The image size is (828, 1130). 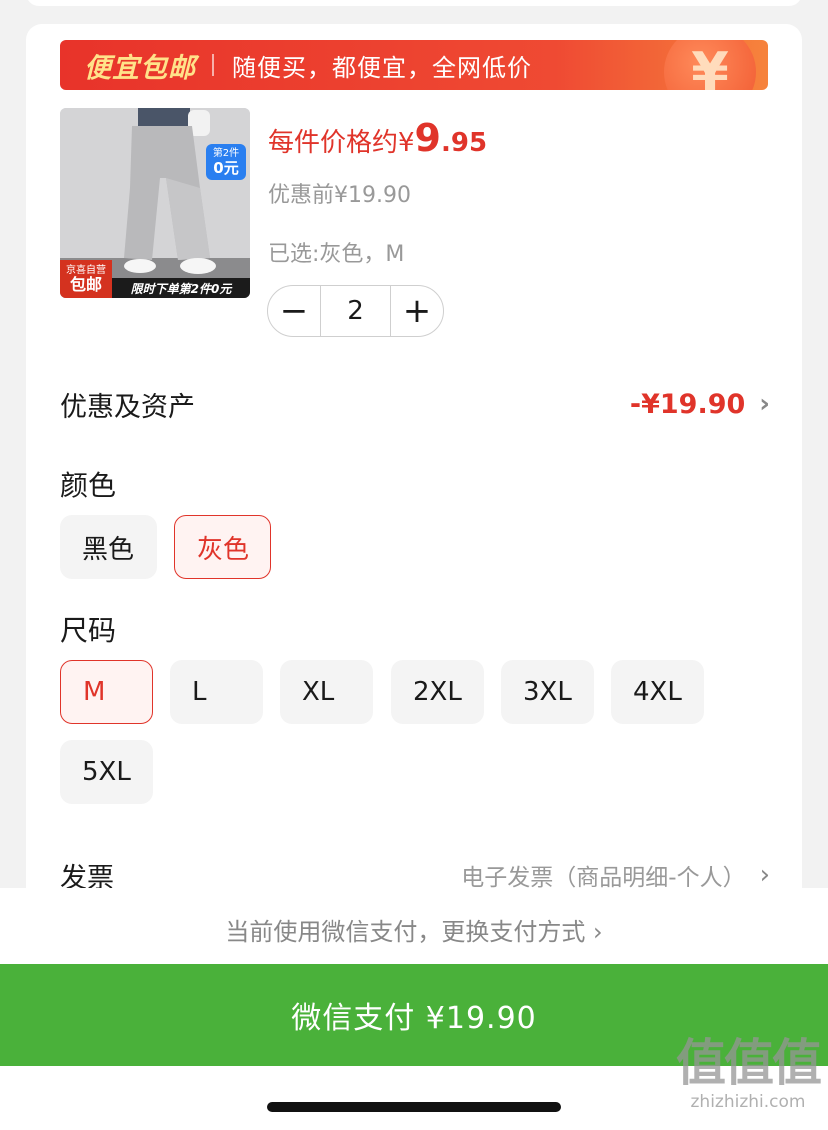 I want to click on self-operated-badge: 京喜自营 包邮, so click(x=86, y=279).